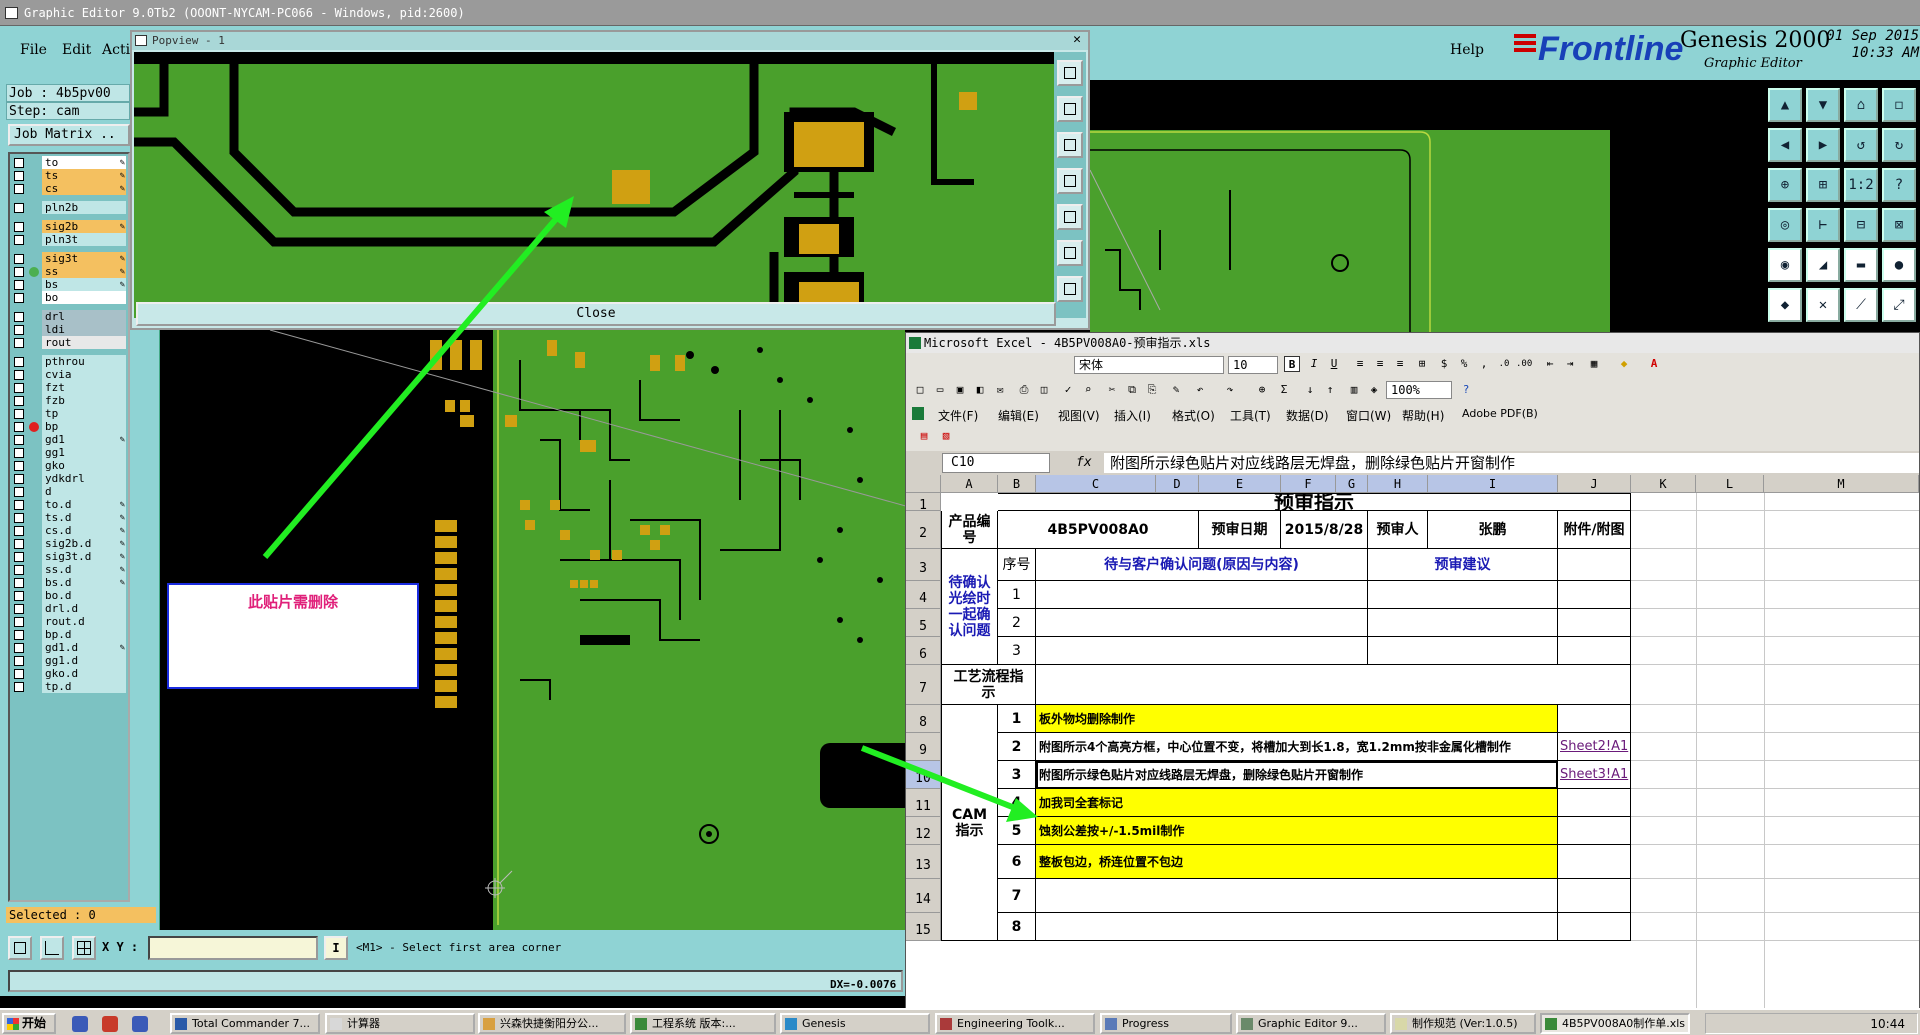  What do you see at coordinates (1314, 502) in the screenshot?
I see `sheet-title: 预审指示` at bounding box center [1314, 502].